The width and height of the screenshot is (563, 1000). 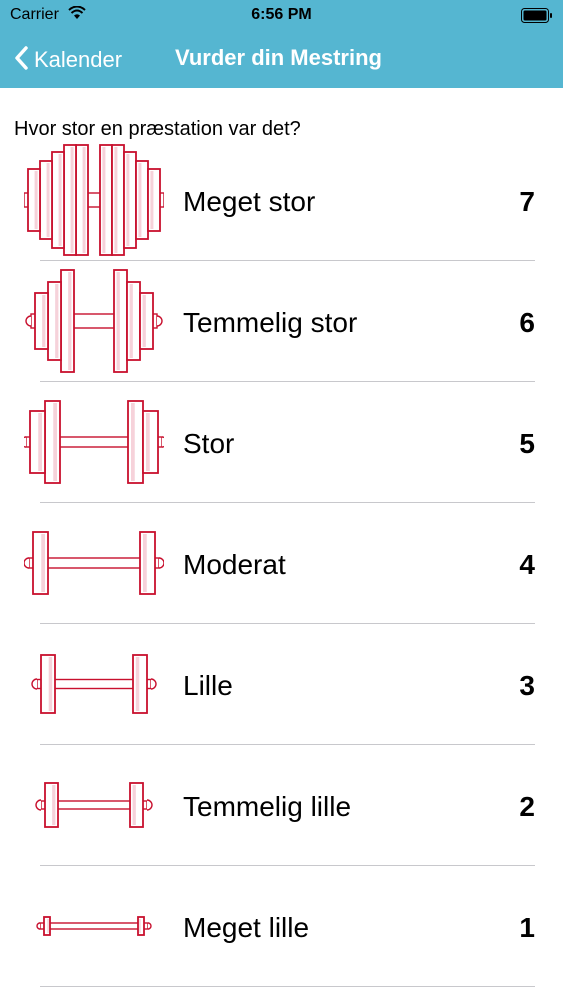 What do you see at coordinates (281, 684) in the screenshot?
I see `rating-option-3: Lille 3` at bounding box center [281, 684].